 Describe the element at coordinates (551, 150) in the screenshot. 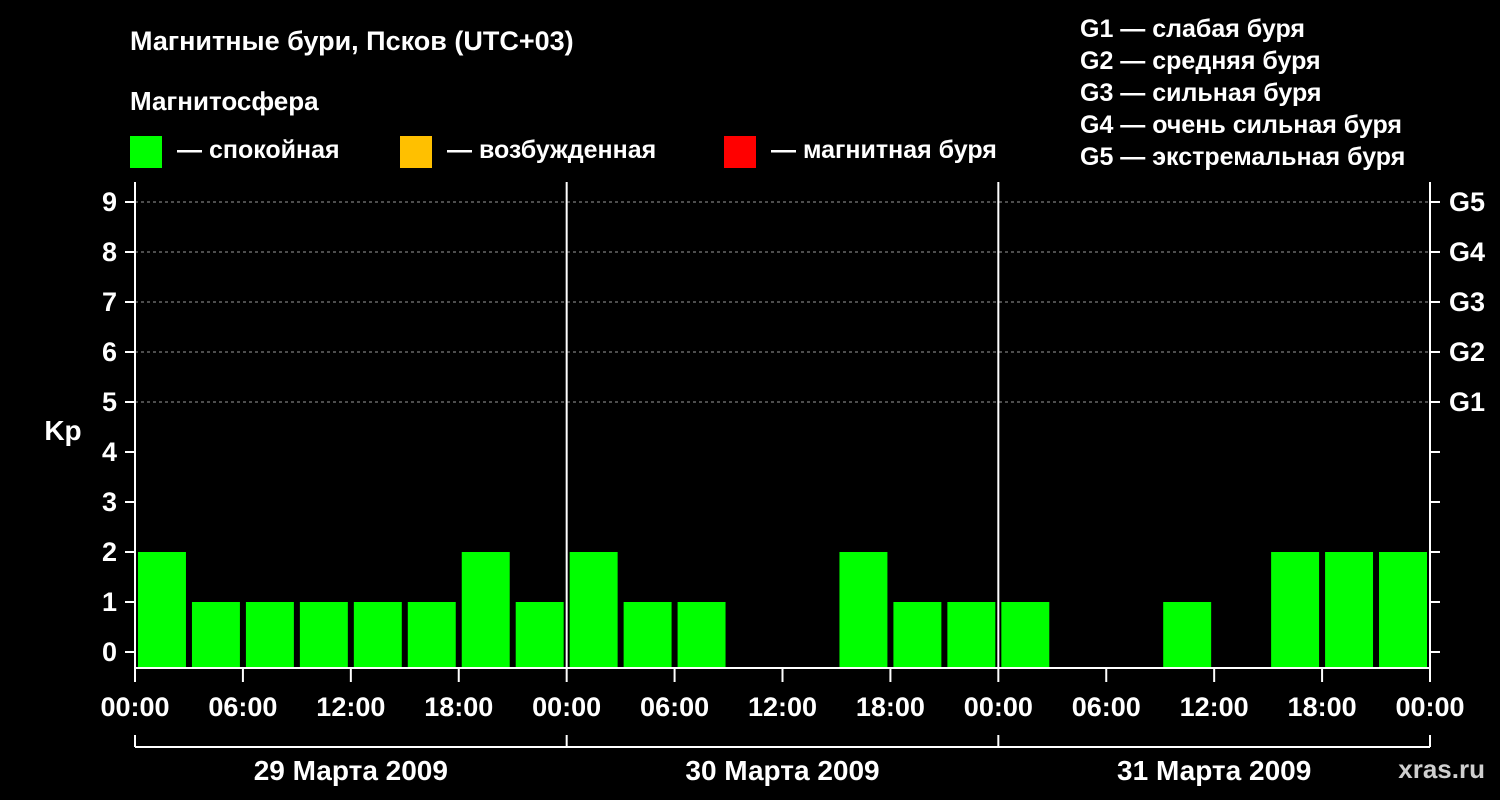

I see `legend-label-excited: — возбужденная` at that location.